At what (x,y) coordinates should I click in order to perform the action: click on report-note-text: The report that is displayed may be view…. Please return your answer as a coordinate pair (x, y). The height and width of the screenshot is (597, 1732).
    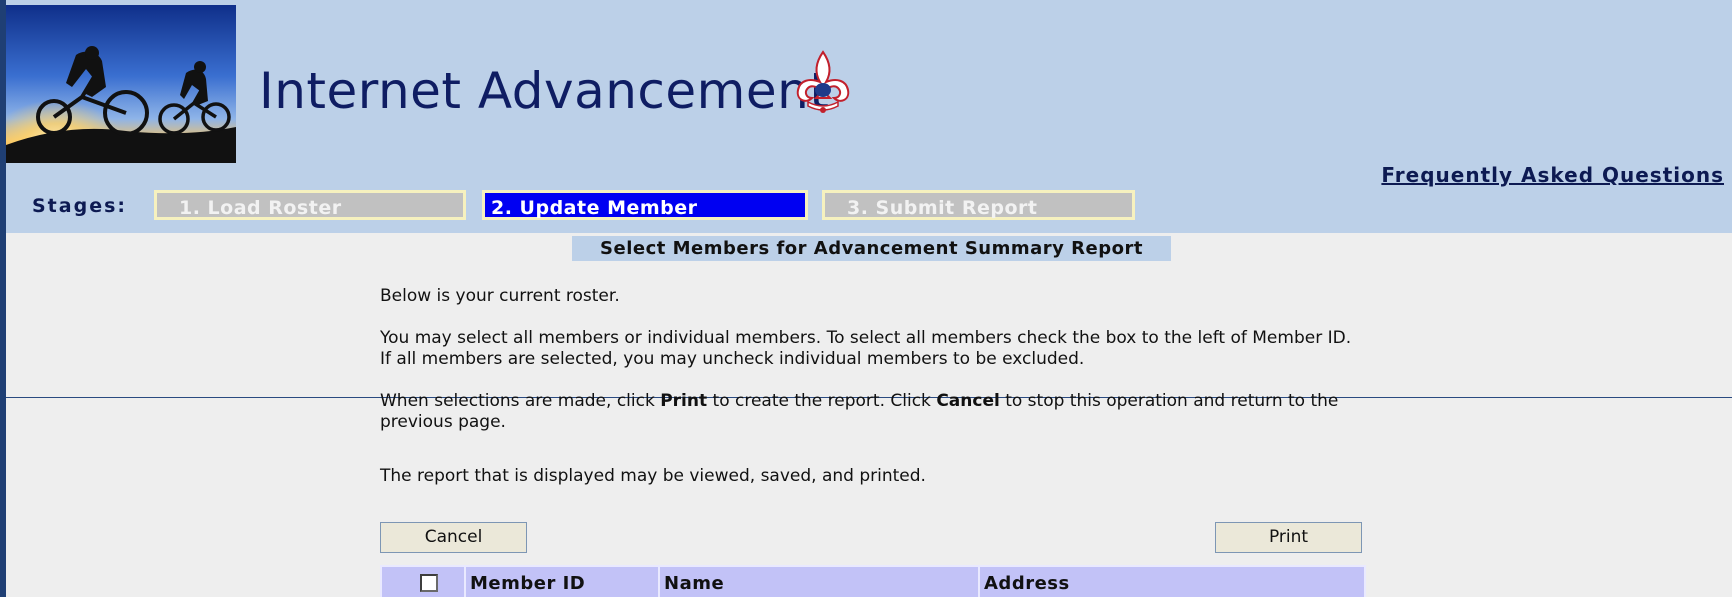
    Looking at the image, I should click on (653, 476).